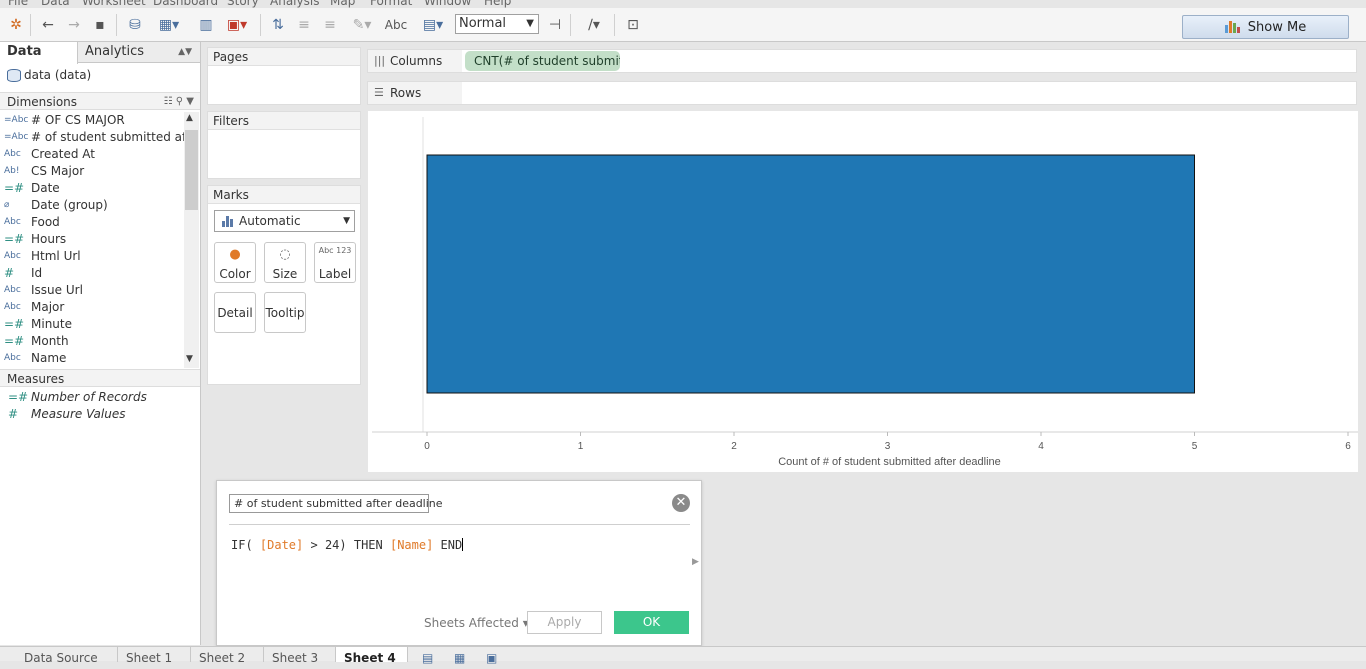  I want to click on dimension-field: ⌀ Date (group), so click(92, 205).